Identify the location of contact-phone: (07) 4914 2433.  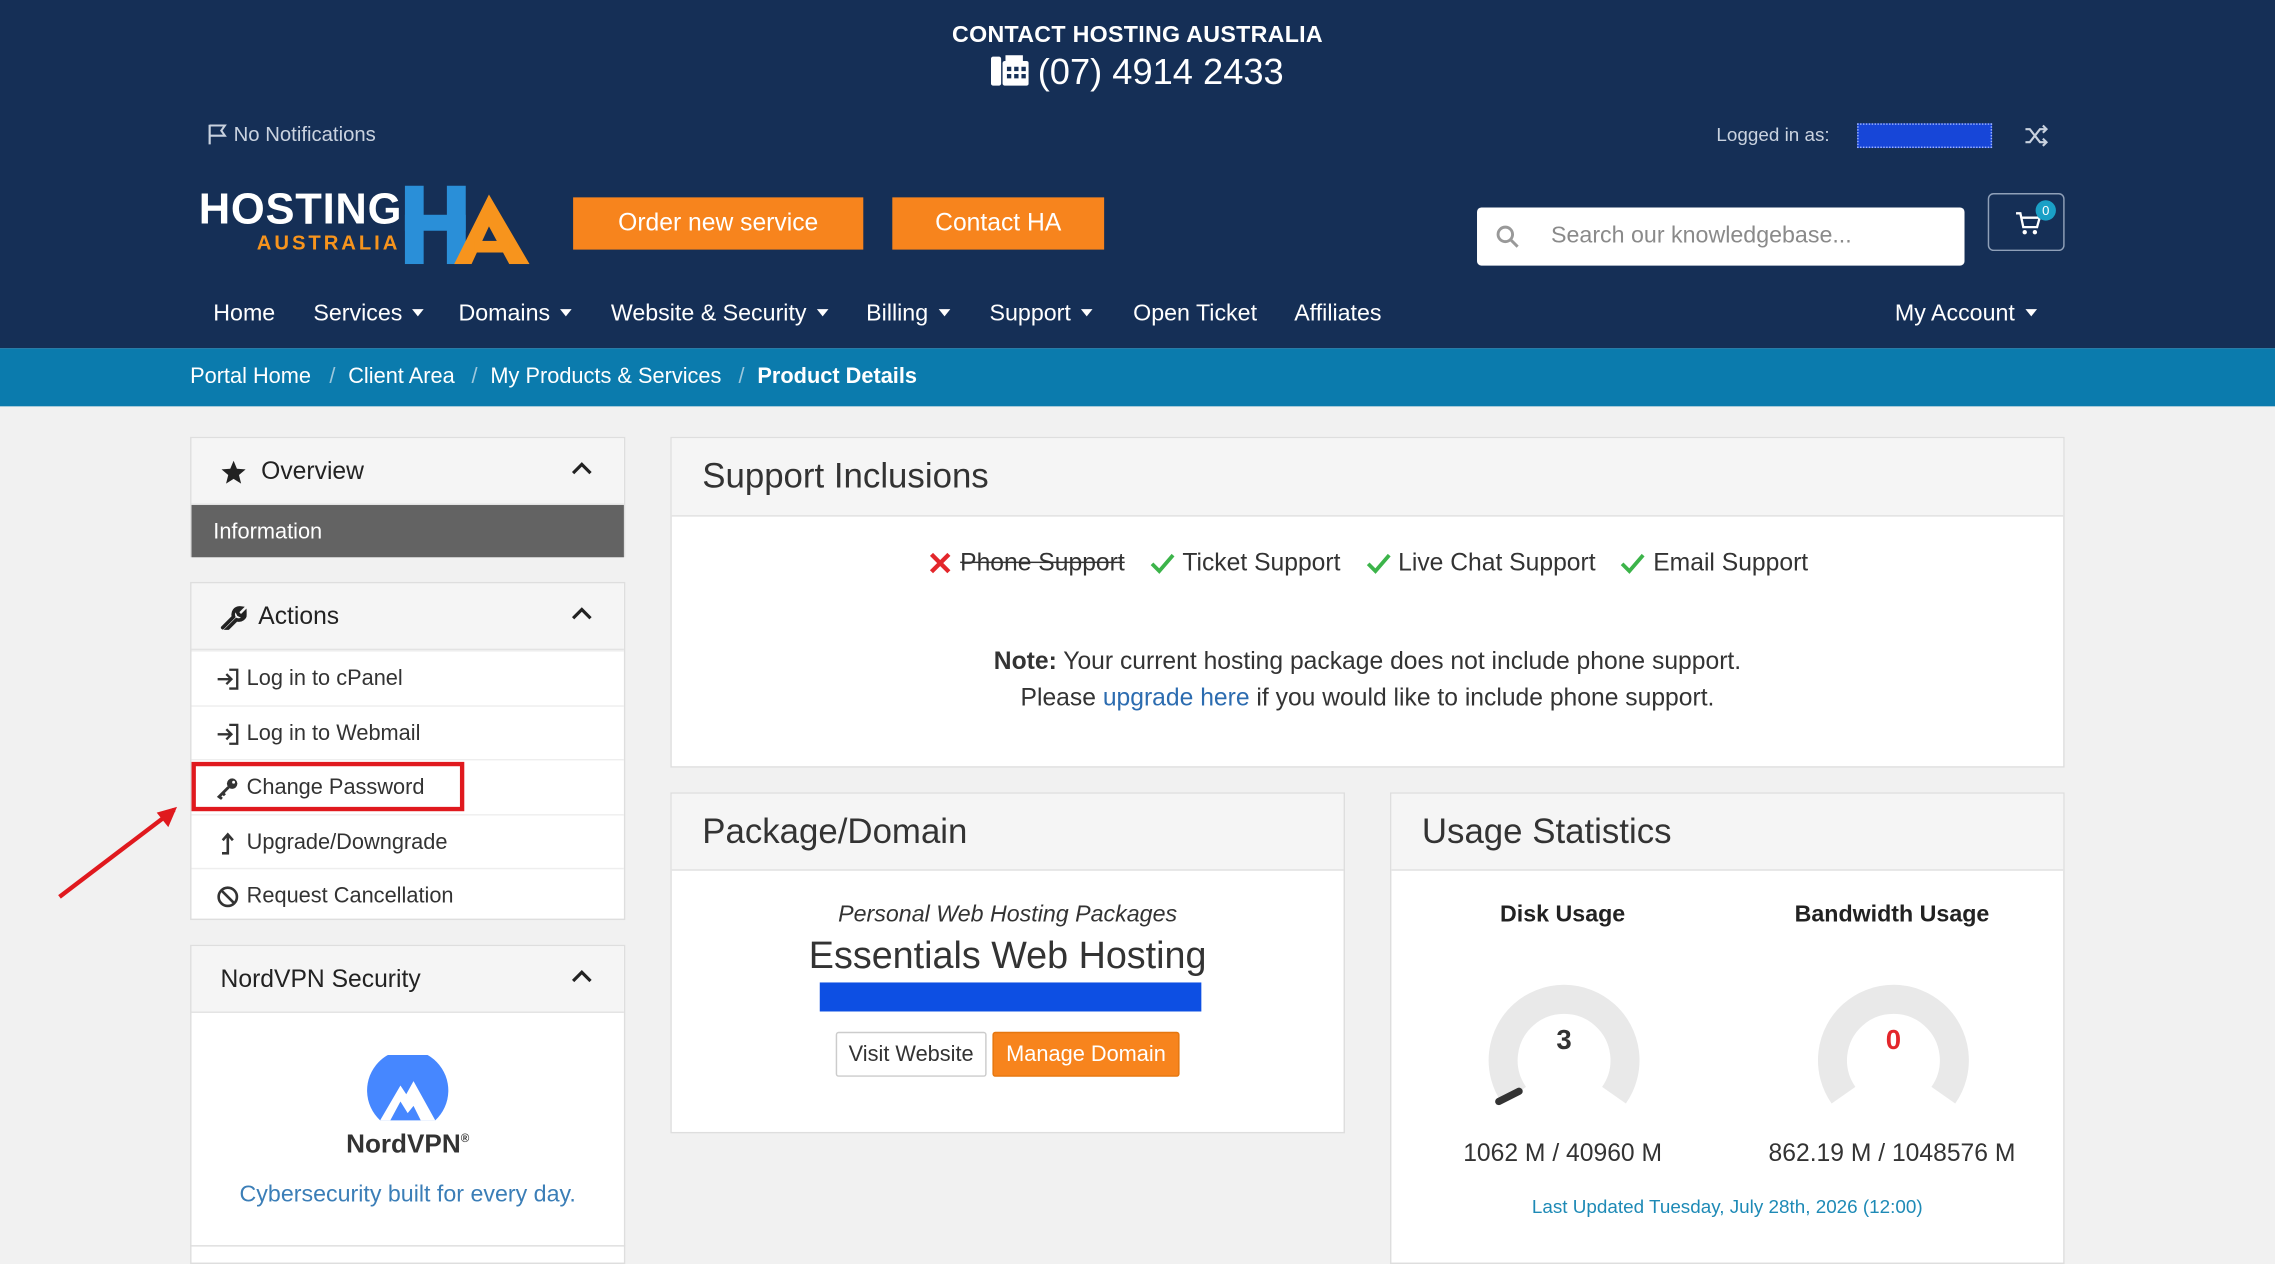
(1137, 73).